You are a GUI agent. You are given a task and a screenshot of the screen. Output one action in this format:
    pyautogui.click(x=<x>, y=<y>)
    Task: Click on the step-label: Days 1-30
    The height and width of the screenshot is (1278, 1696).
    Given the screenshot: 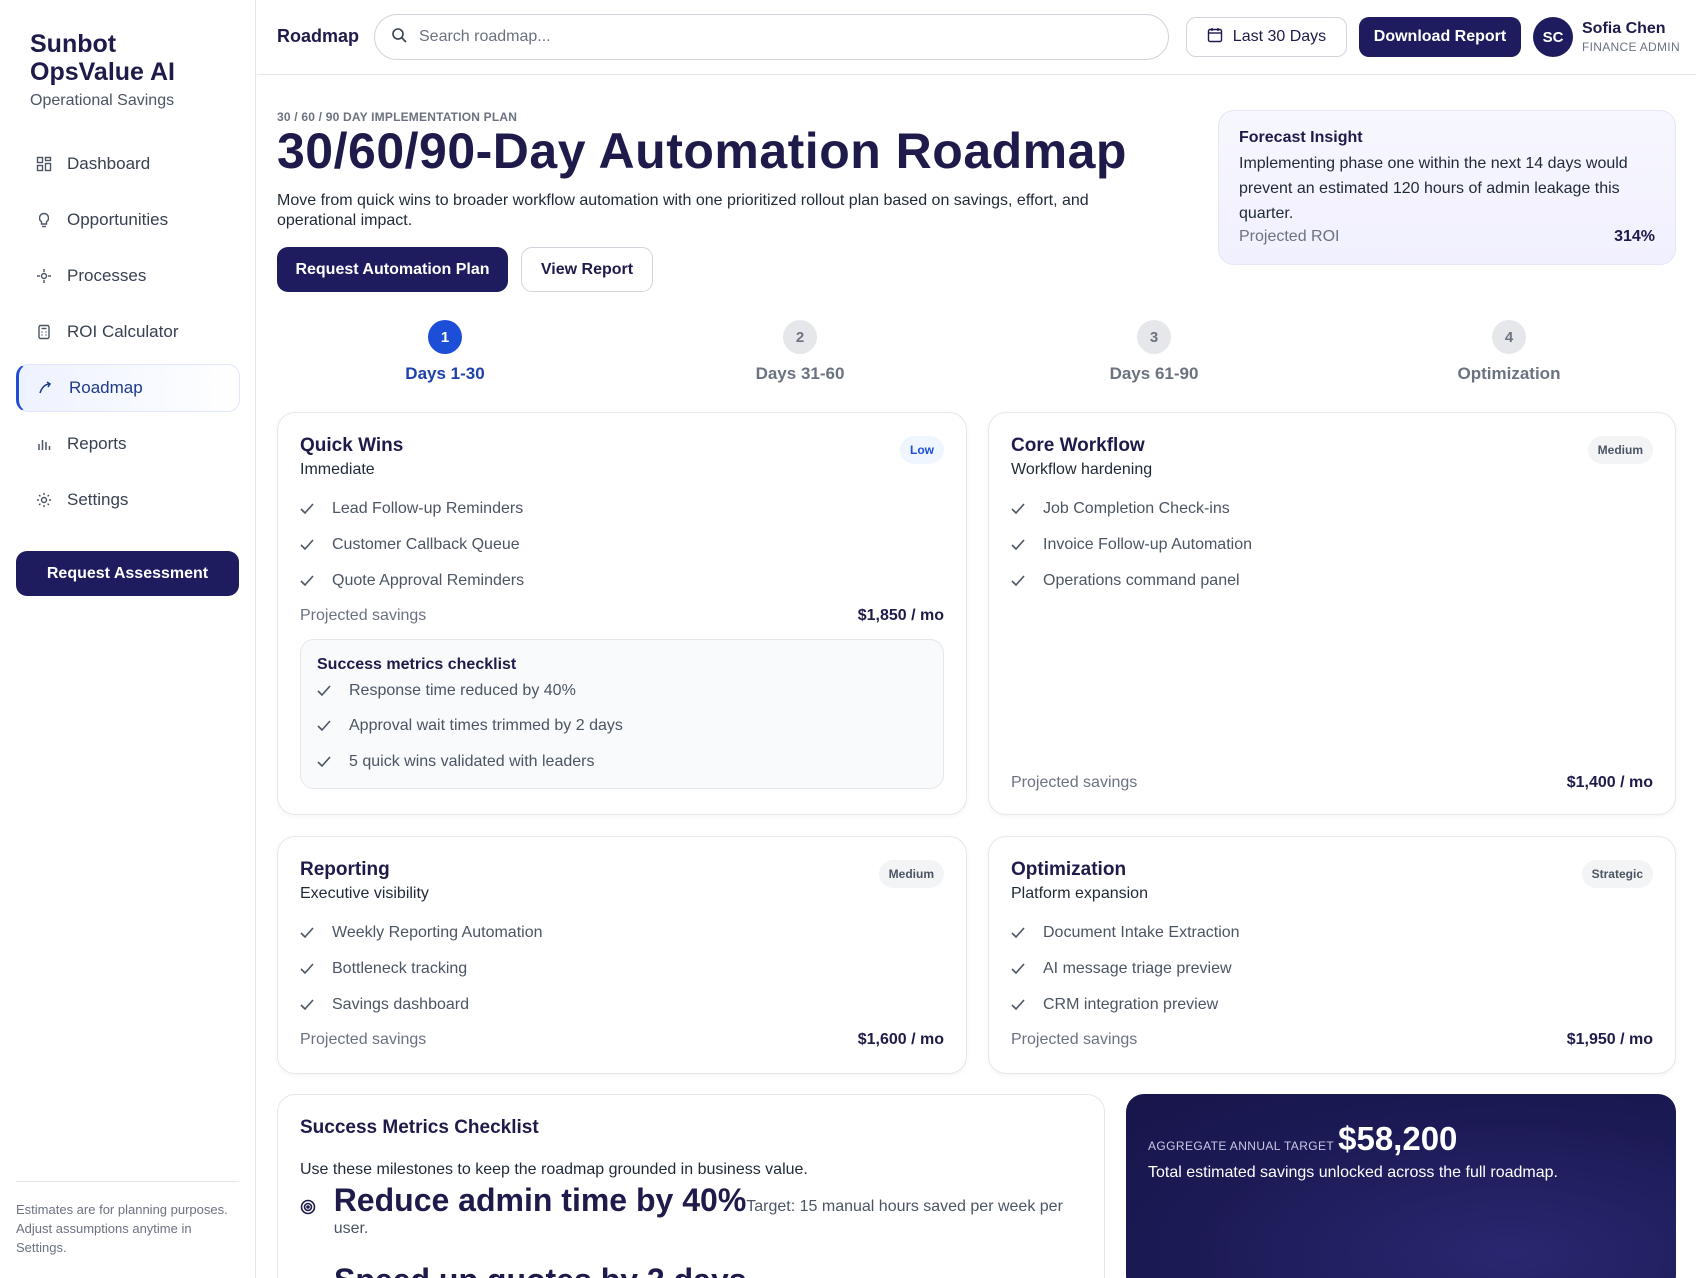 What is the action you would take?
    pyautogui.click(x=445, y=373)
    